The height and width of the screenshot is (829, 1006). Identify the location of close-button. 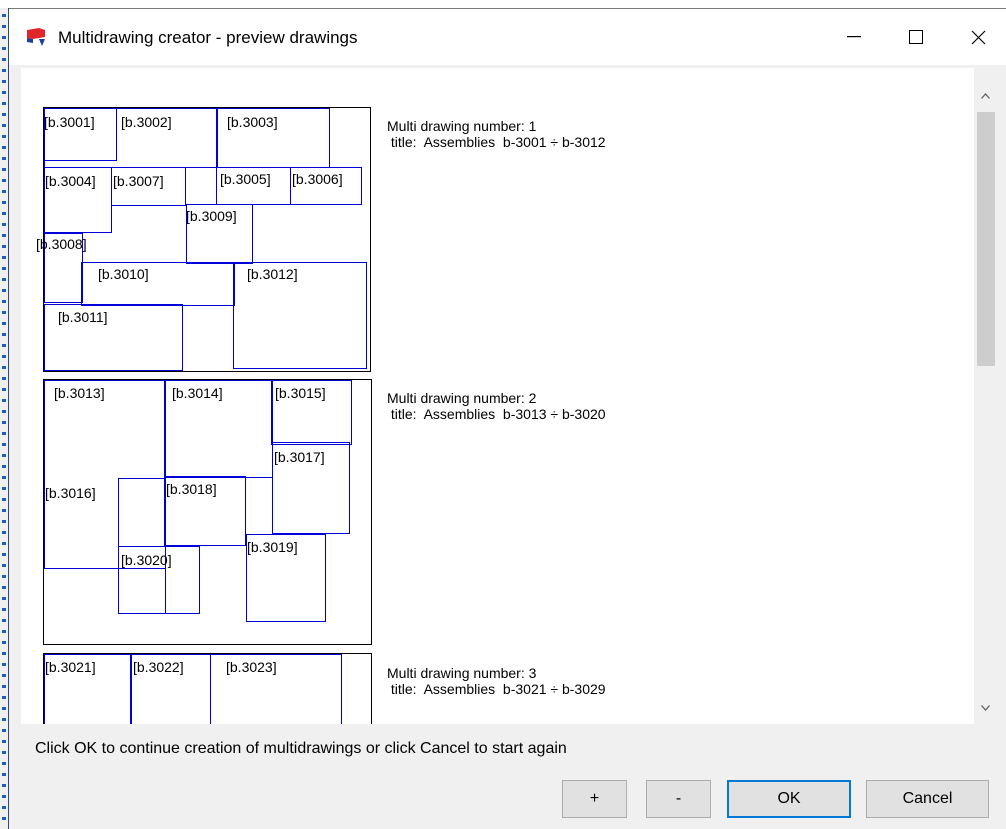
(976, 37).